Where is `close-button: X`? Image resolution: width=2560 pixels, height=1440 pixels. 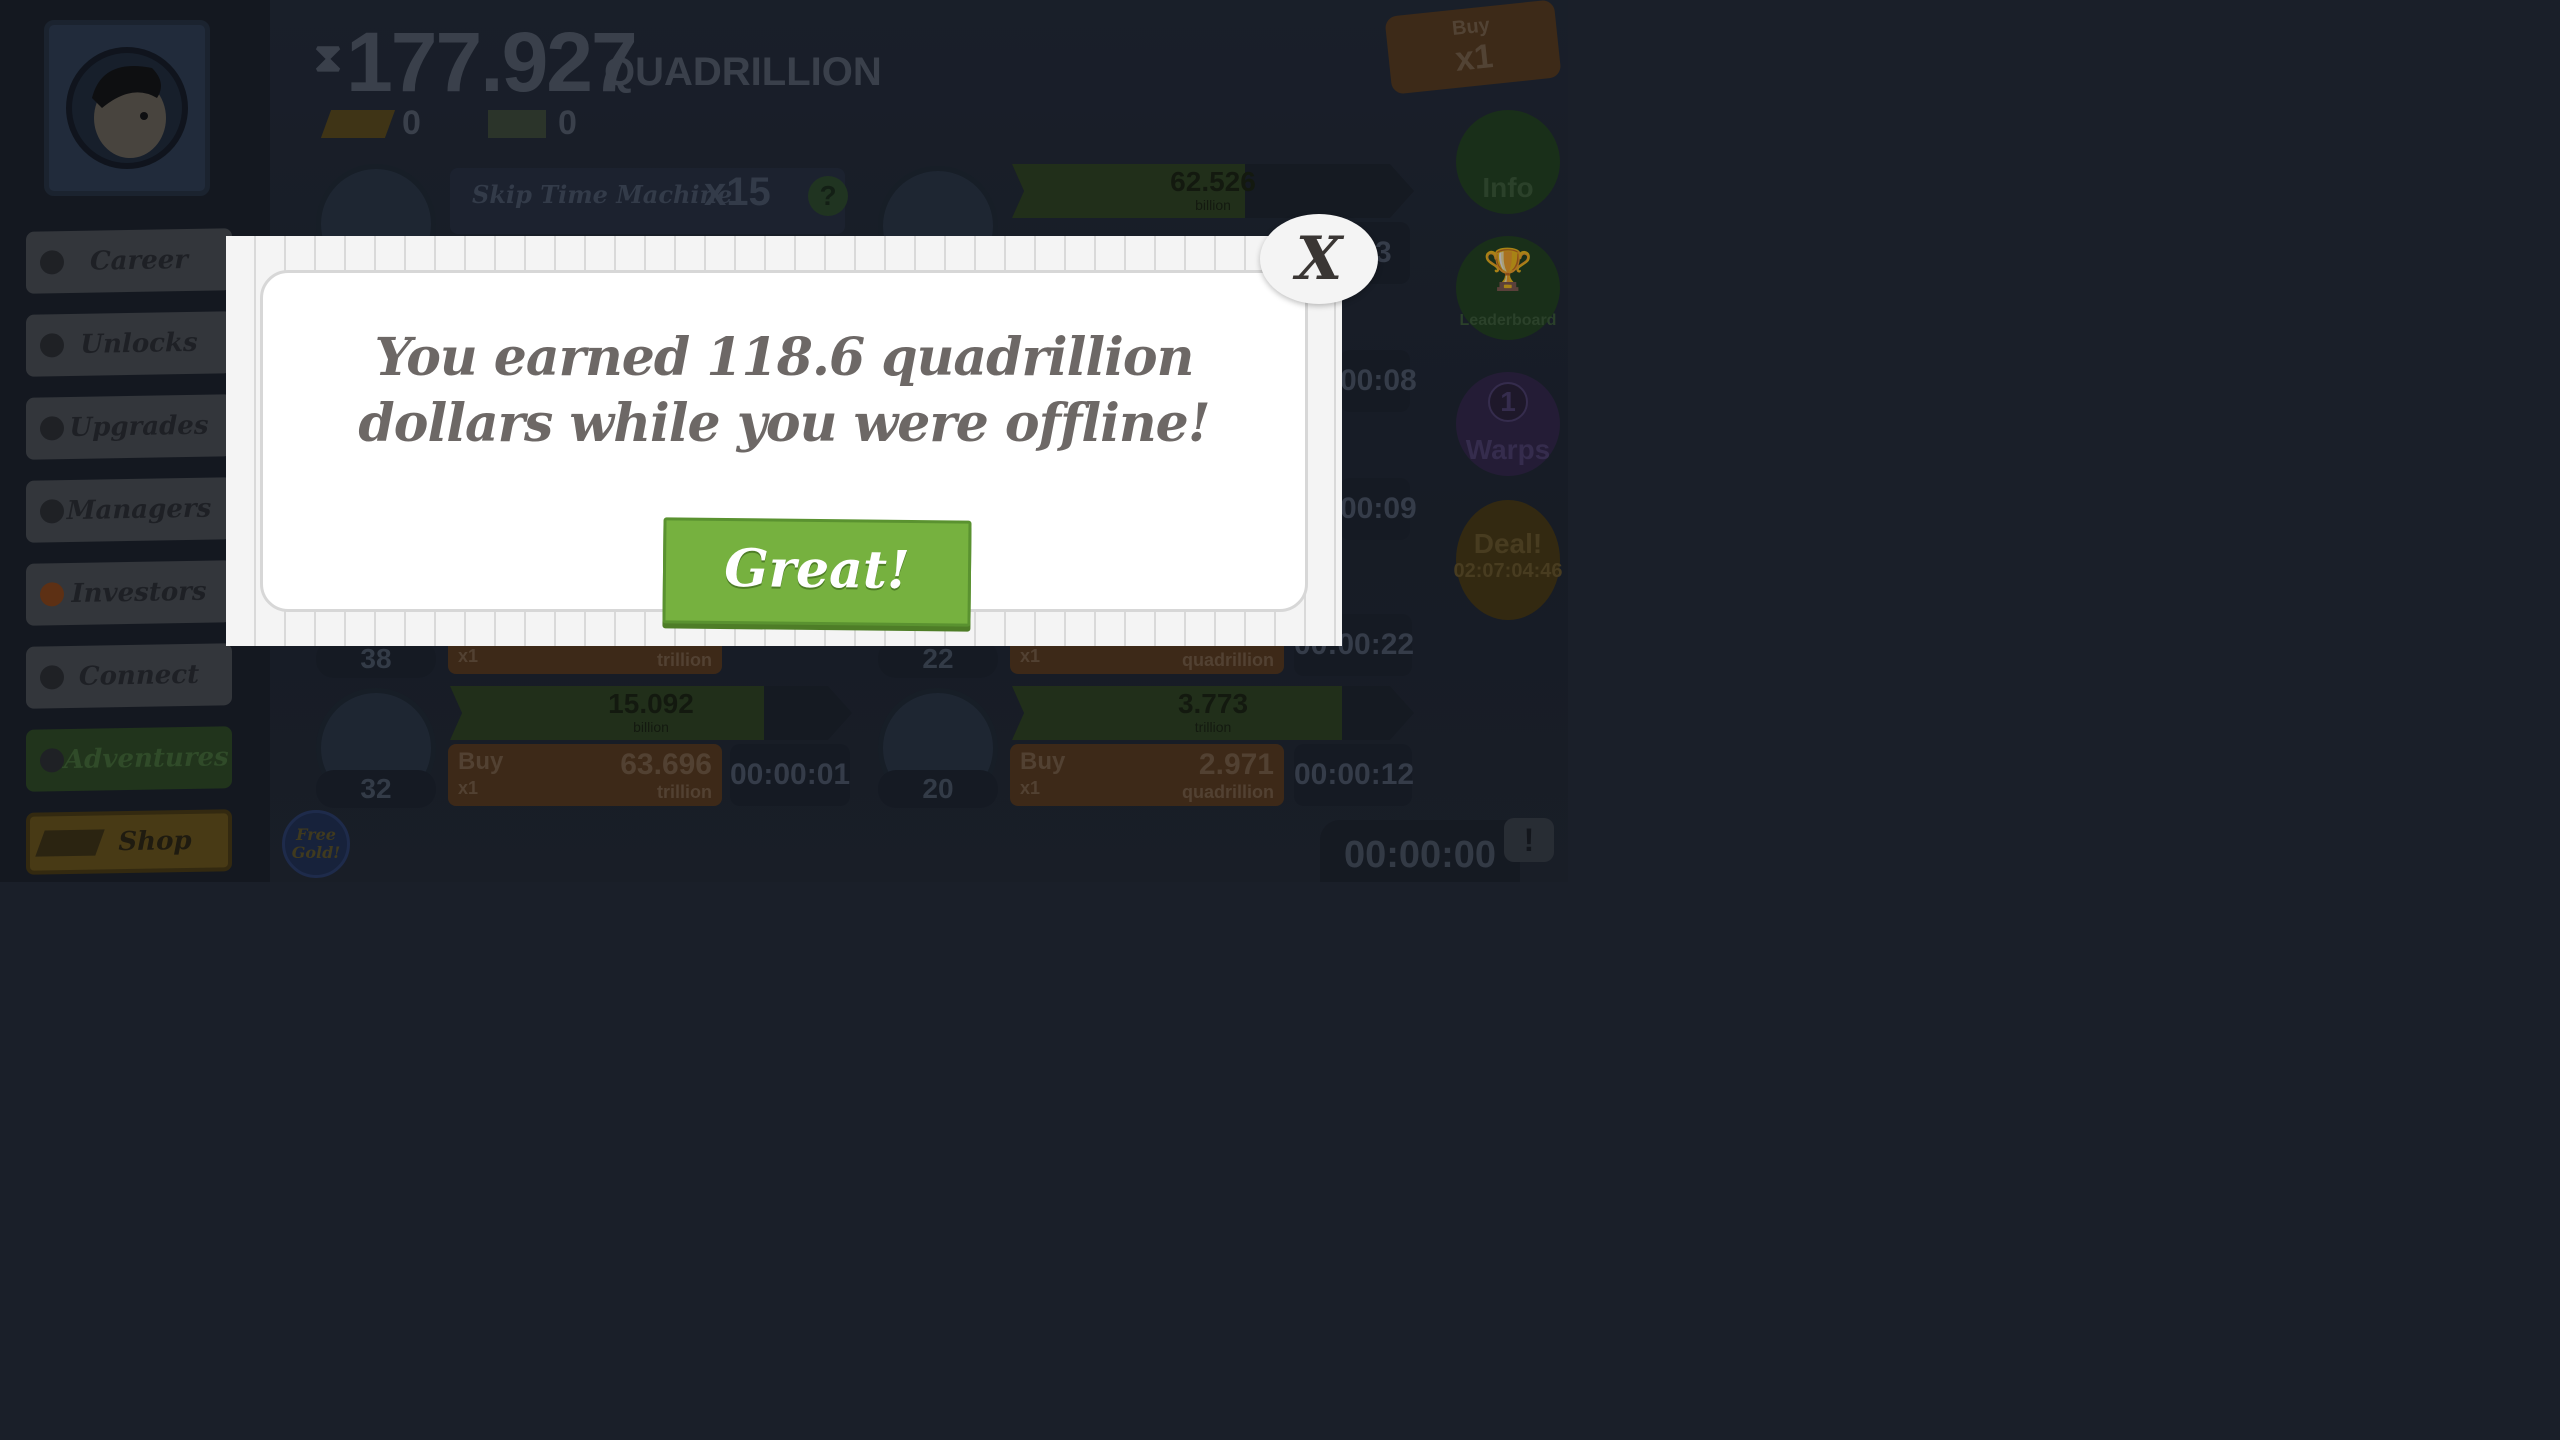 close-button: X is located at coordinates (1319, 259).